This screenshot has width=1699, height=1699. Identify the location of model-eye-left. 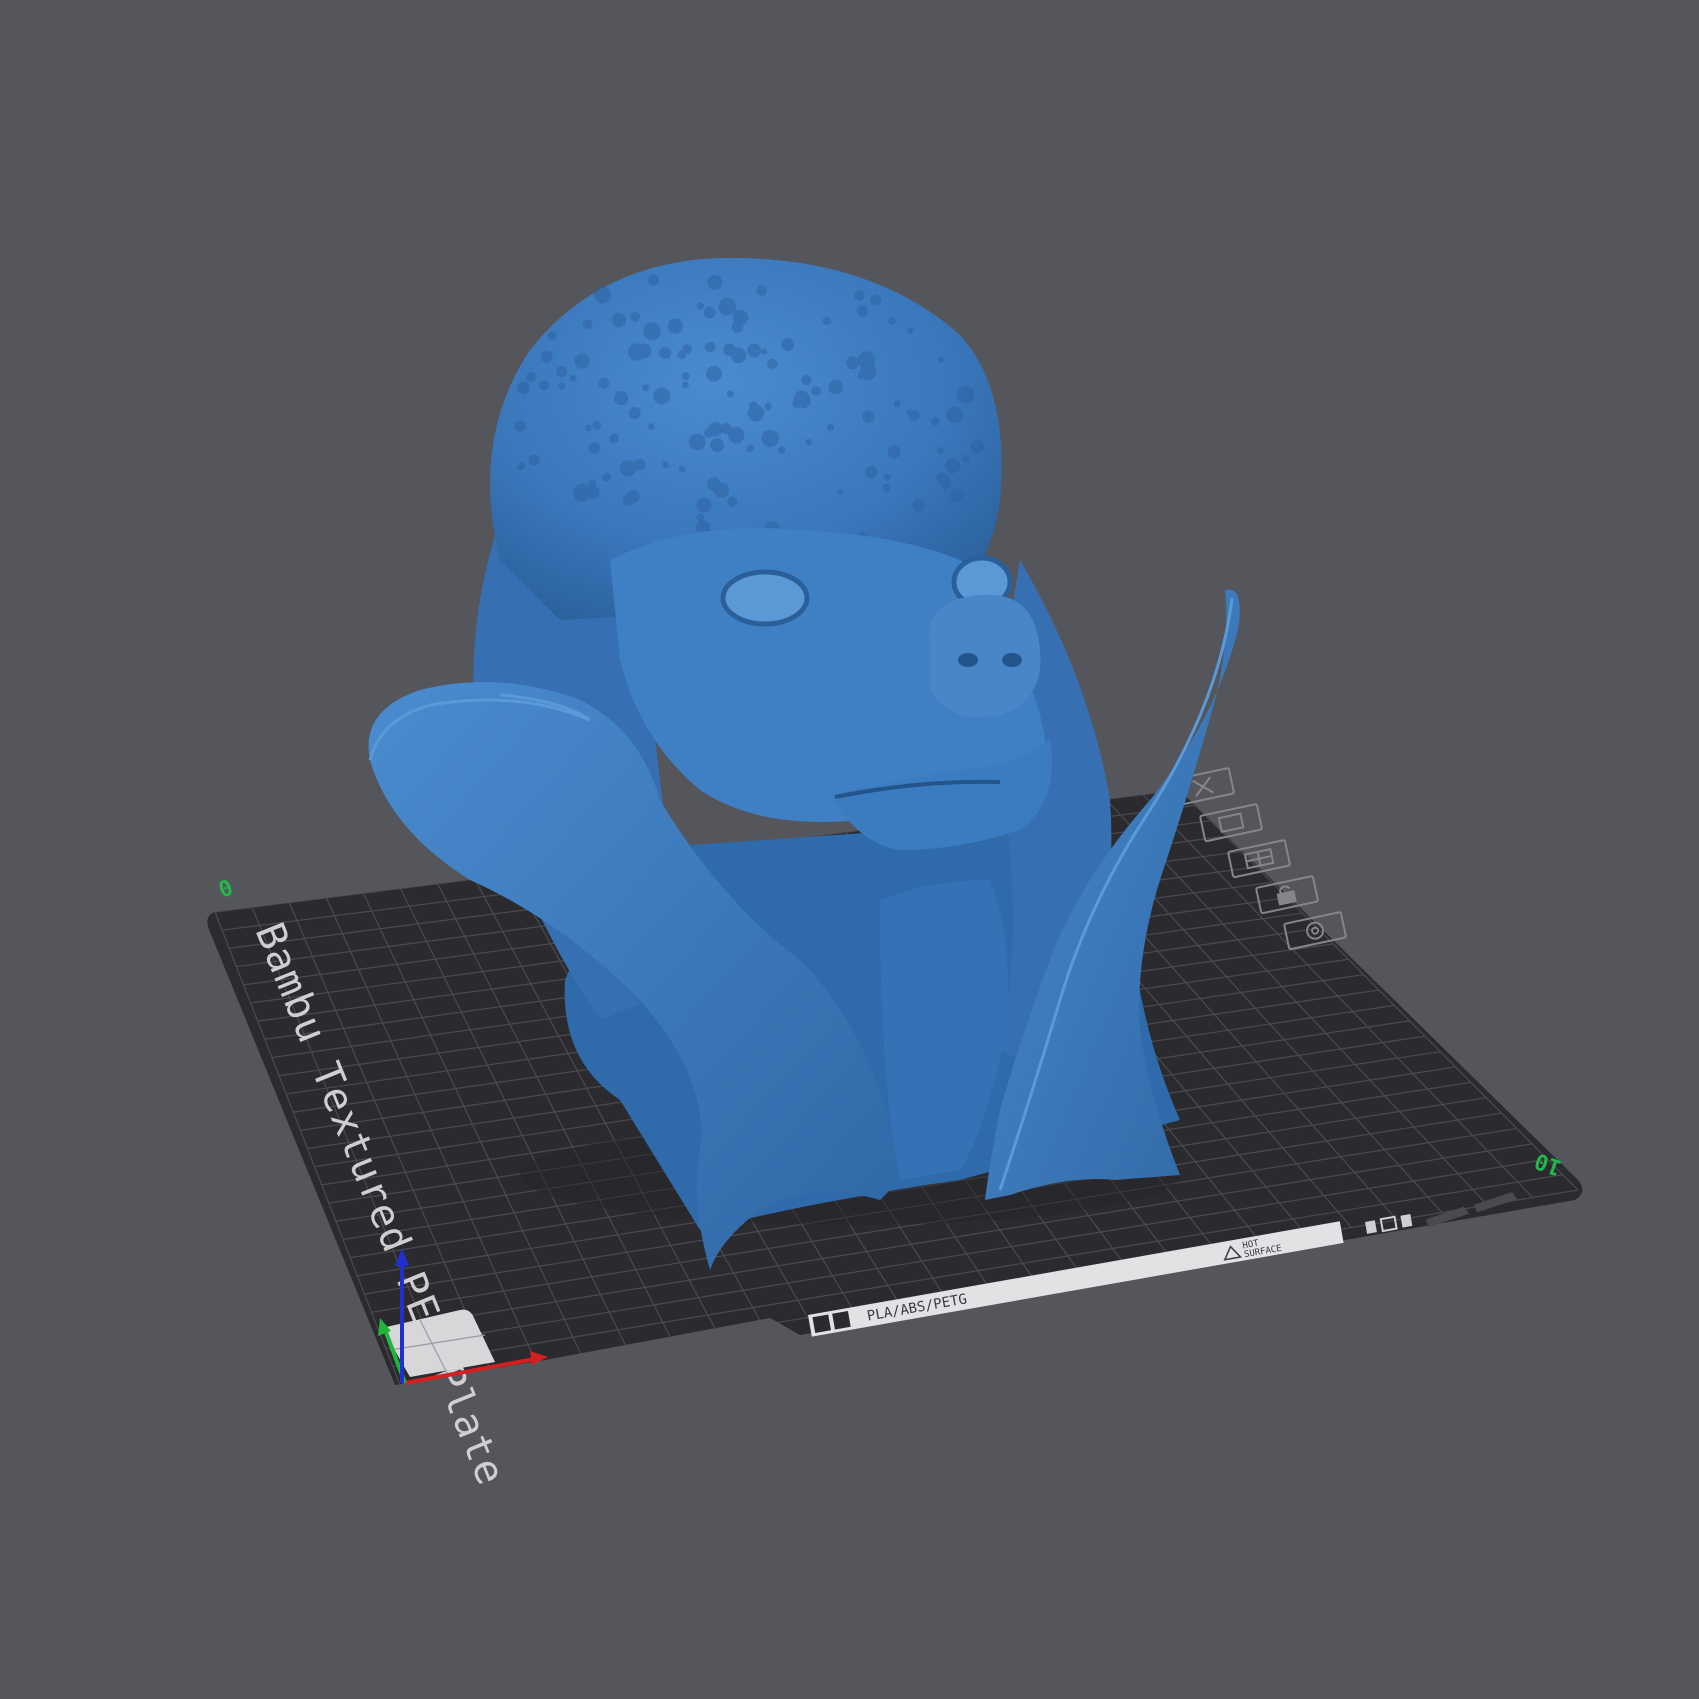
(765, 598).